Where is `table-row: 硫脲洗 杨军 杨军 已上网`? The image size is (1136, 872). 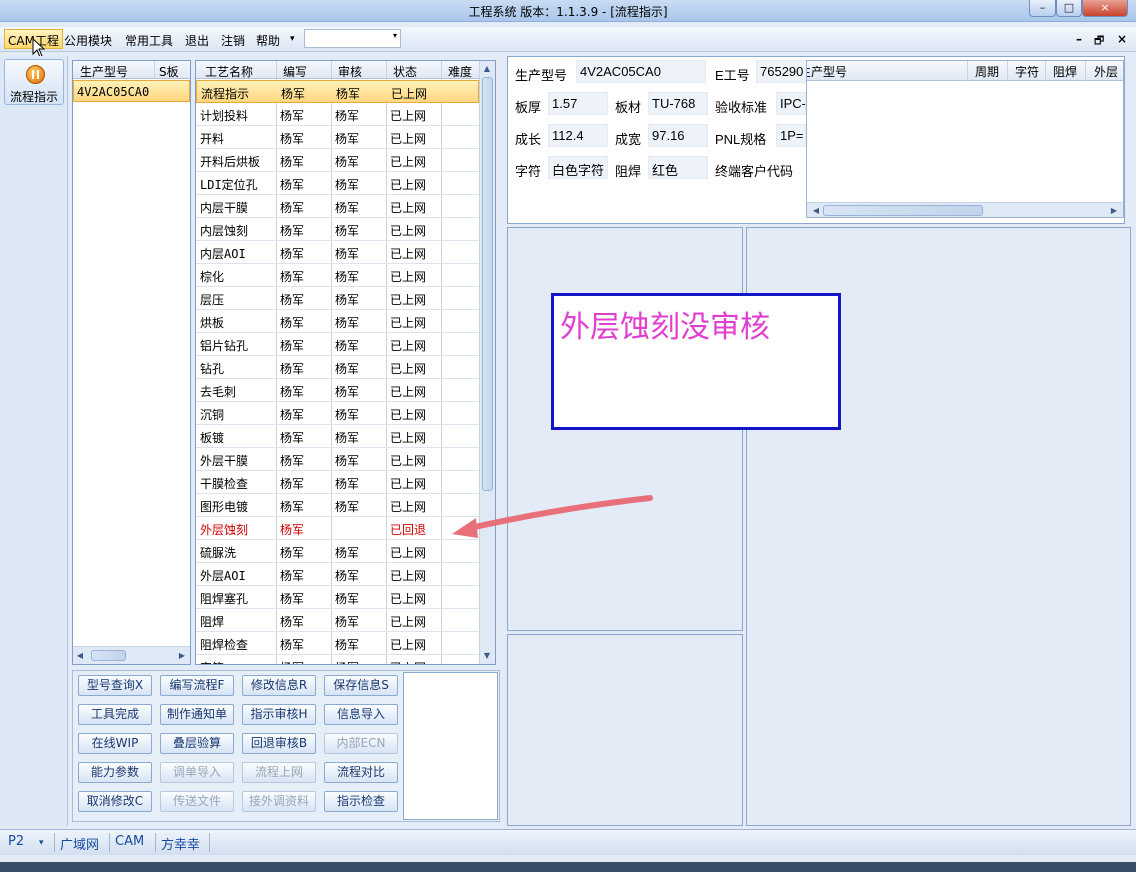
table-row: 硫脲洗 杨军 杨军 已上网 is located at coordinates (337, 551).